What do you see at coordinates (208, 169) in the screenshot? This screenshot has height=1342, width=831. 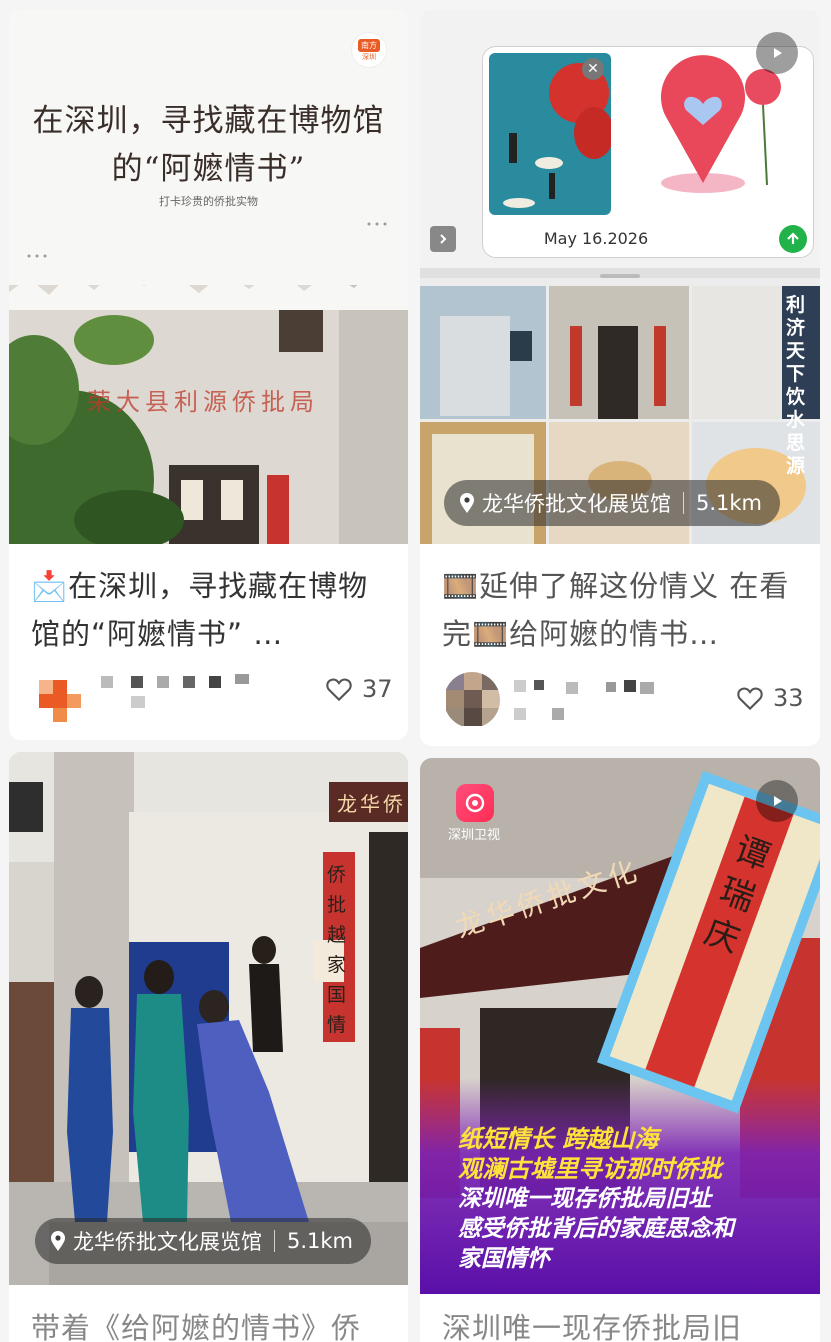 I see `cover-headline-line2: 的“阿嬷情书”` at bounding box center [208, 169].